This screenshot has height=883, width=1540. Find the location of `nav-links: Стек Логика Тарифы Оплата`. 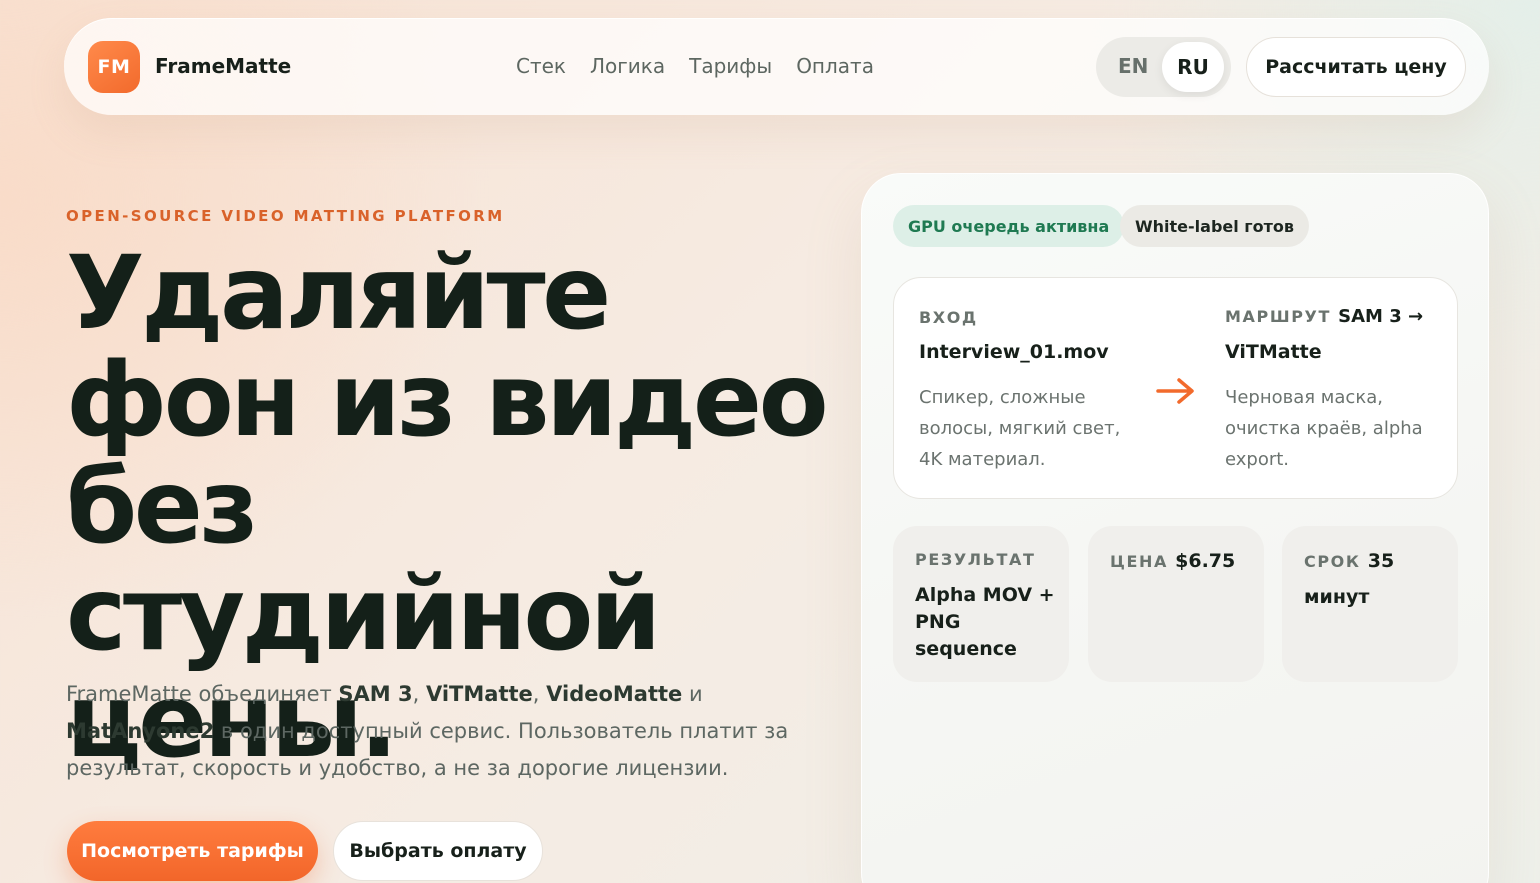

nav-links: Стек Логика Тарифы Оплата is located at coordinates (695, 66).